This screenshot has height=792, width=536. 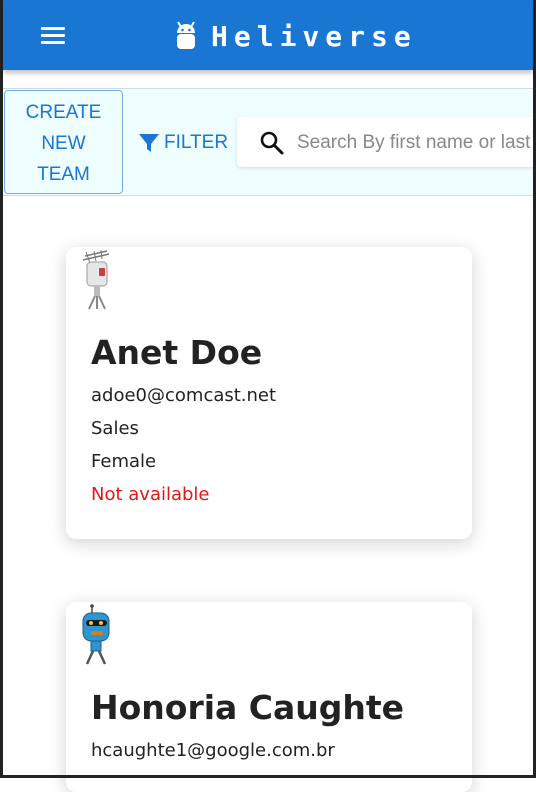 I want to click on create-team-label-line2: NEW, so click(x=63, y=143).